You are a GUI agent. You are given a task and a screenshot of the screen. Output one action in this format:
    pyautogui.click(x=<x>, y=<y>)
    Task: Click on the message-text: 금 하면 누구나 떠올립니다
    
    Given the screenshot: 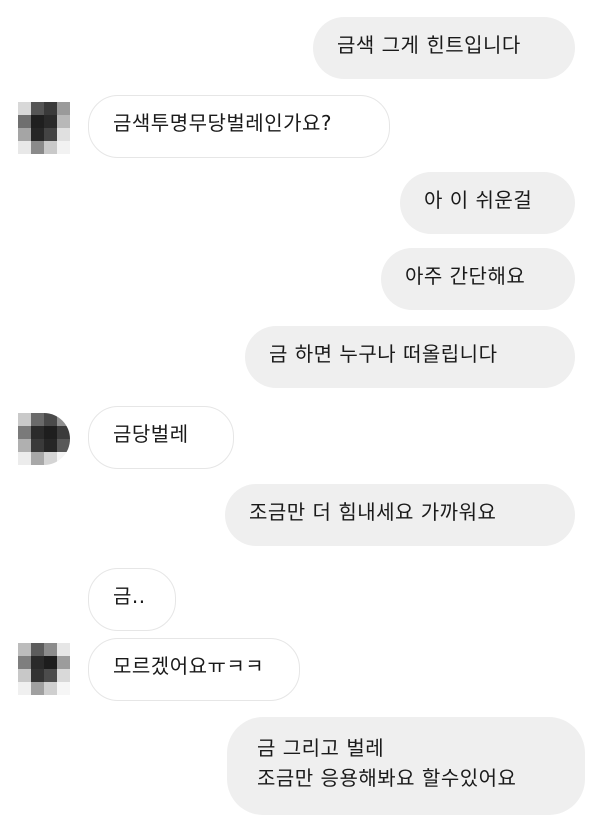 What is the action you would take?
    pyautogui.click(x=383, y=354)
    